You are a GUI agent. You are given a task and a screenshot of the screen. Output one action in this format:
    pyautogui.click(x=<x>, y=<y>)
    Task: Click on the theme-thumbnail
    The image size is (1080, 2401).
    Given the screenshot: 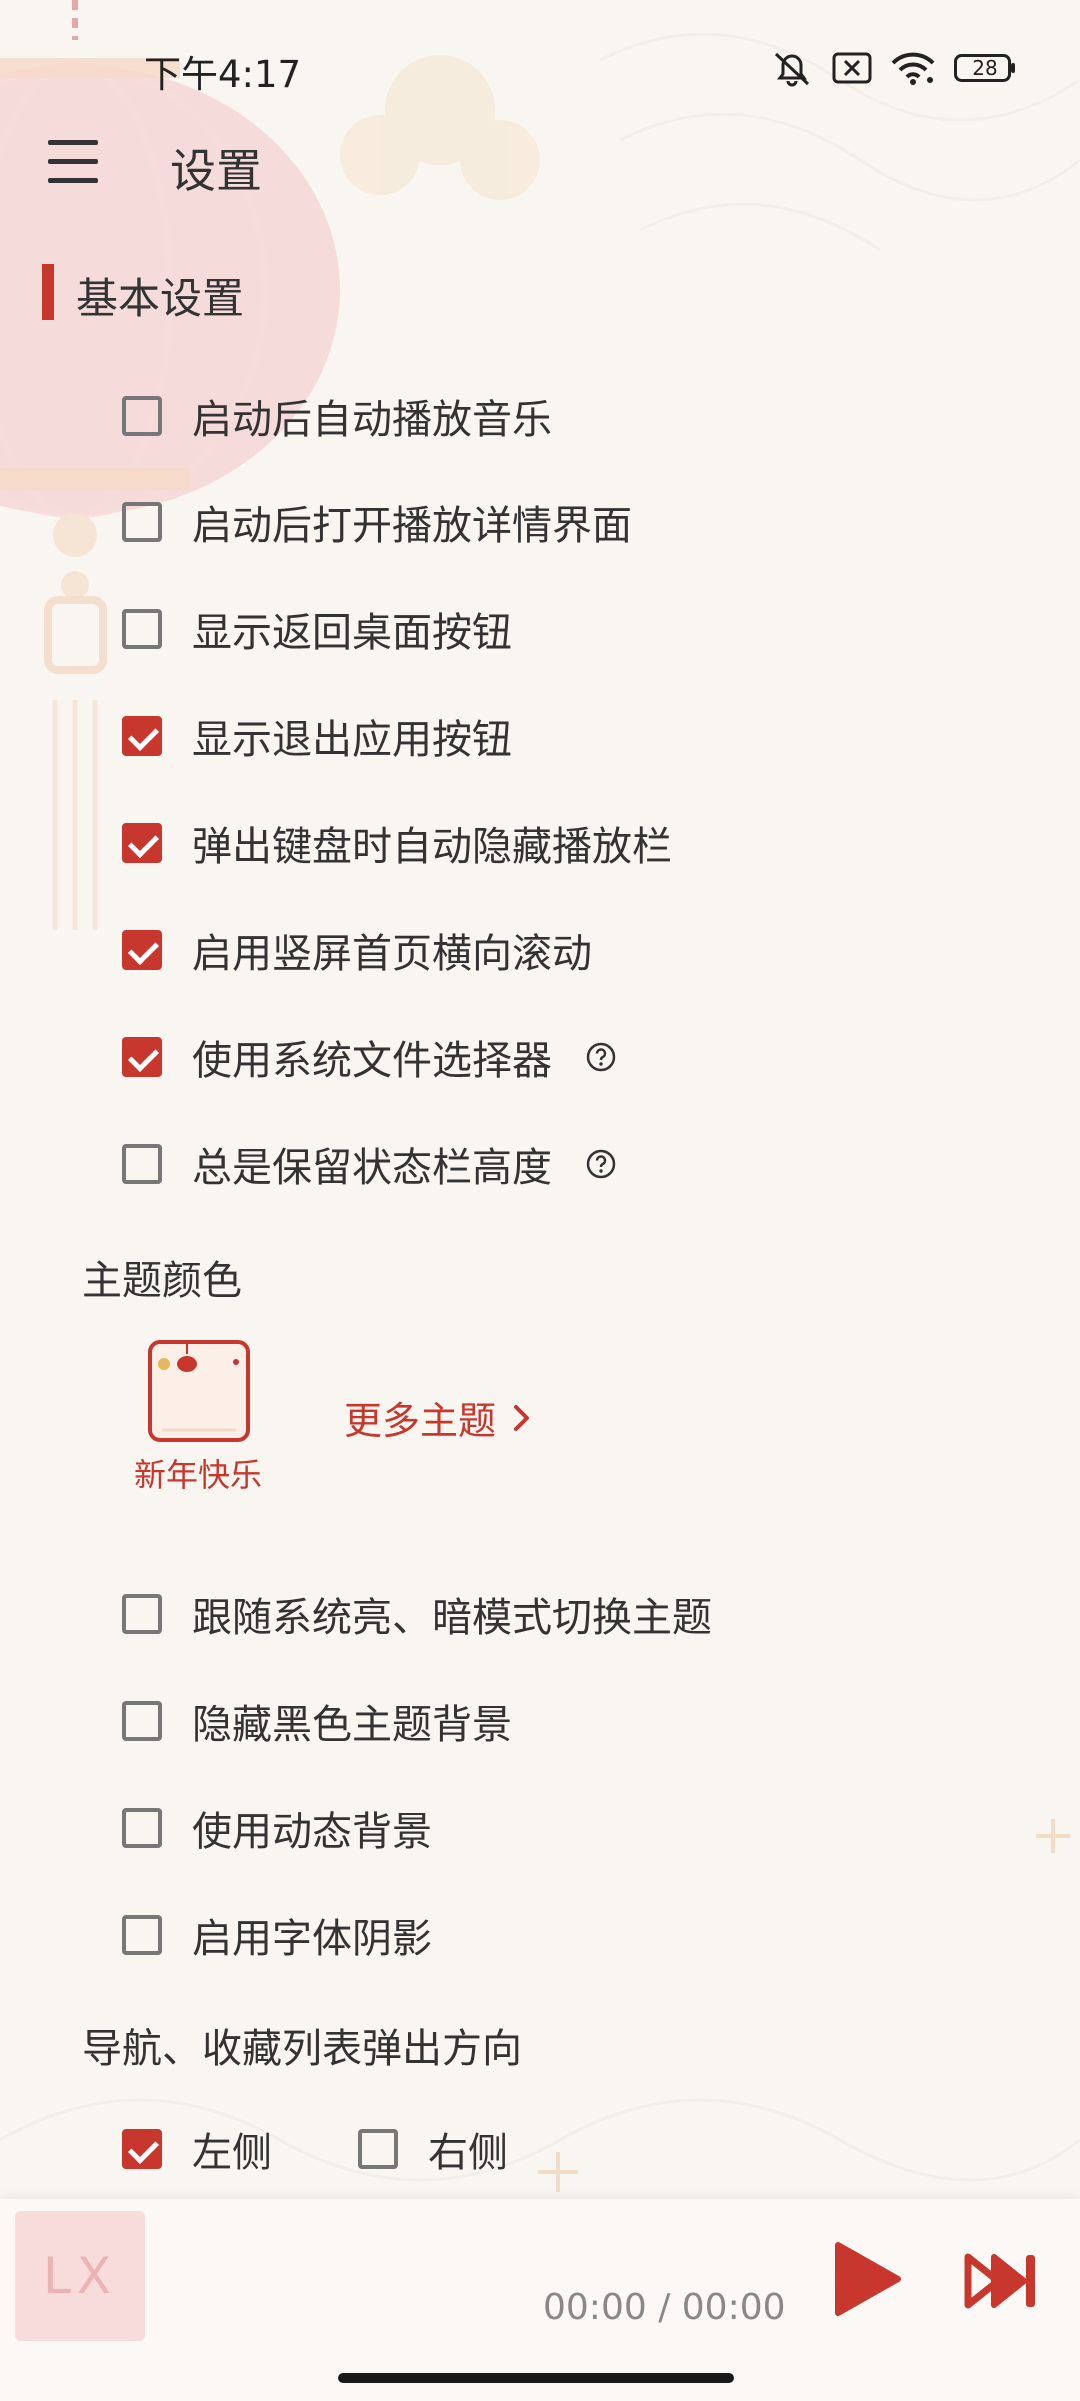 What is the action you would take?
    pyautogui.click(x=199, y=1391)
    